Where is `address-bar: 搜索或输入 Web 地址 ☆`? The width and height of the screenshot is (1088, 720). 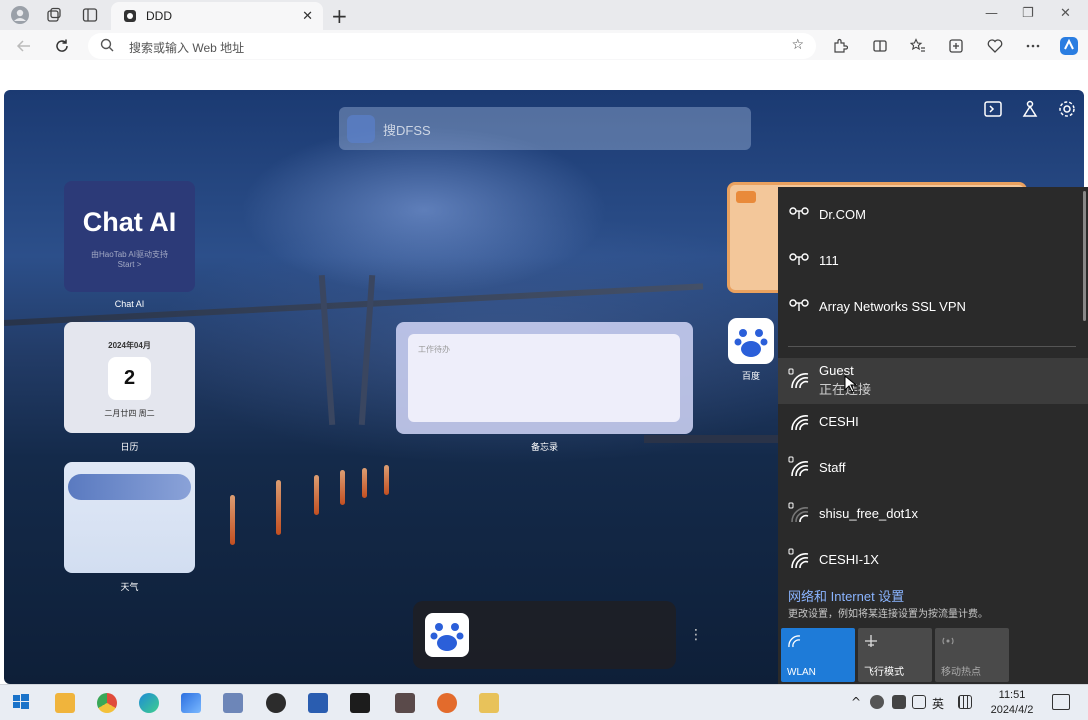 address-bar: 搜索或输入 Web 地址 ☆ is located at coordinates (452, 46).